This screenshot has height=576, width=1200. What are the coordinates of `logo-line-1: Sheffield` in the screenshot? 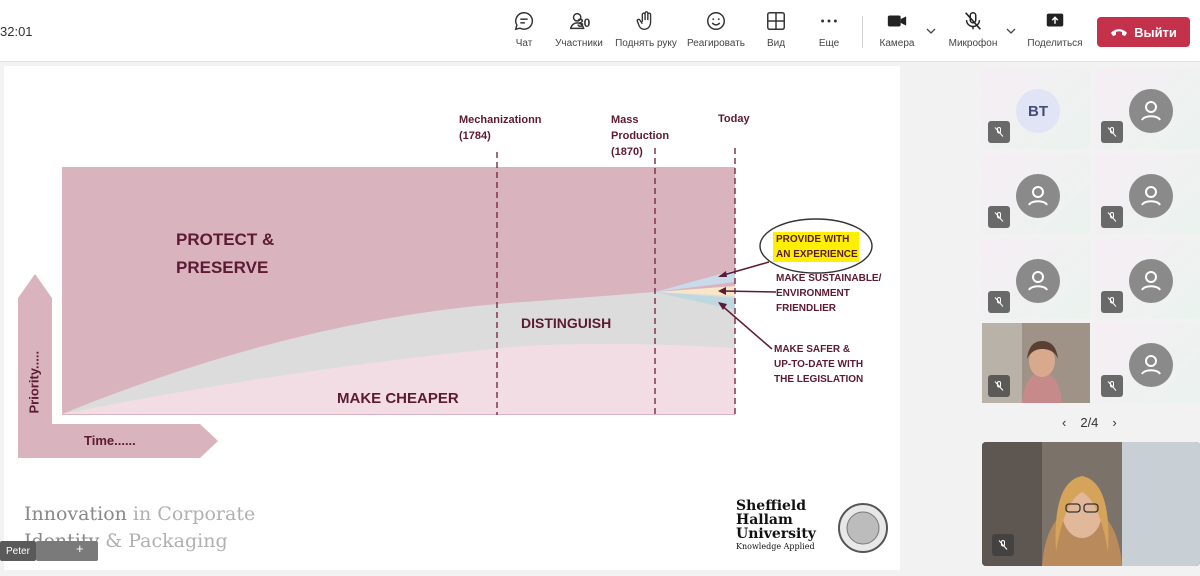 It's located at (771, 506).